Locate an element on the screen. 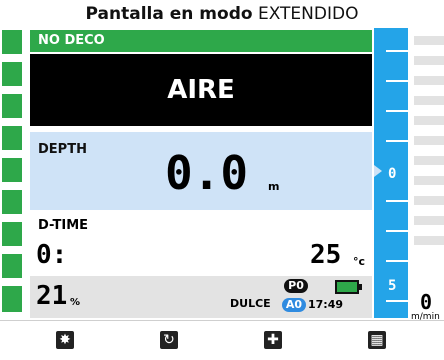  plus-icon: ✚ is located at coordinates (273, 340).